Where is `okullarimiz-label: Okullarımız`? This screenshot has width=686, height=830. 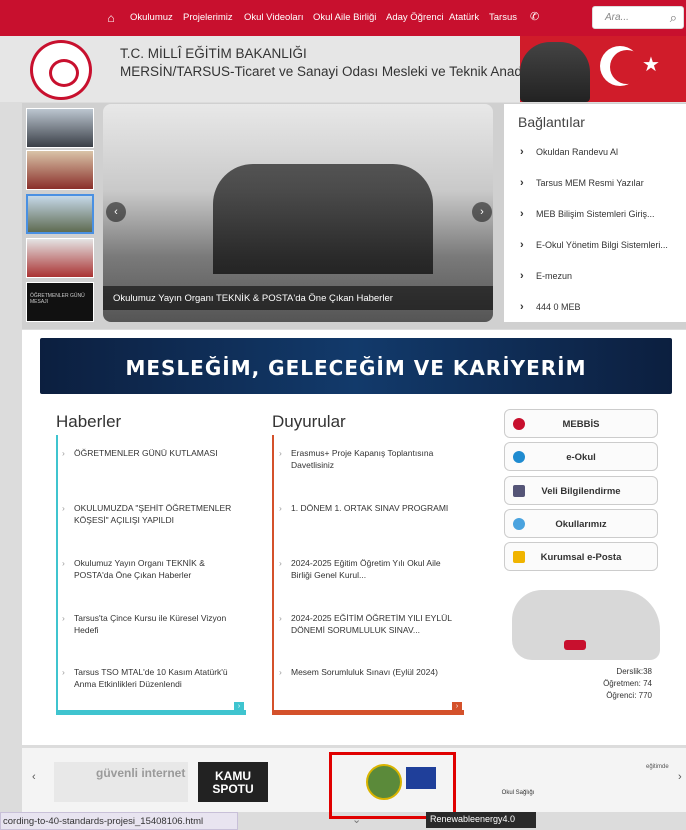
okullarimiz-label: Okullarımız is located at coordinates (581, 524).